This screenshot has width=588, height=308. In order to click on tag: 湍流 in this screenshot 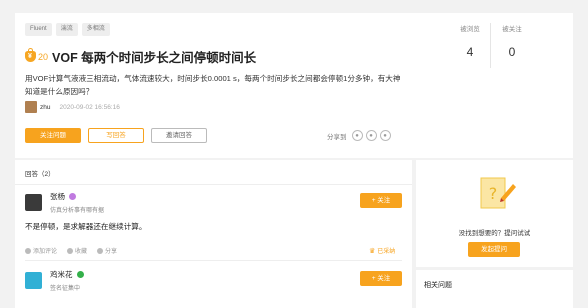, I will do `click(66, 29)`.